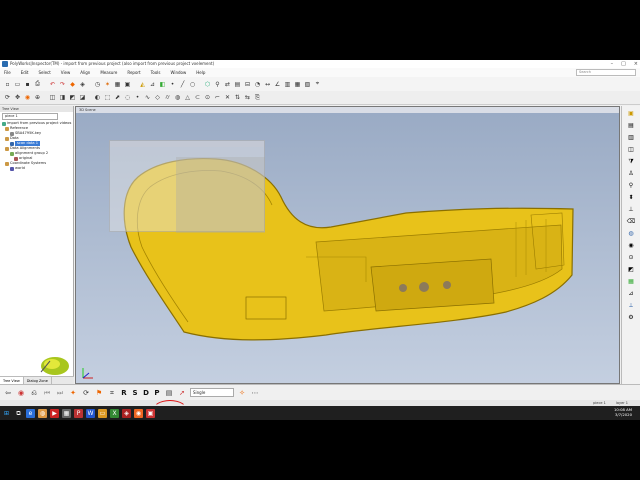  I want to click on open-icon: ▭, so click(17, 84).